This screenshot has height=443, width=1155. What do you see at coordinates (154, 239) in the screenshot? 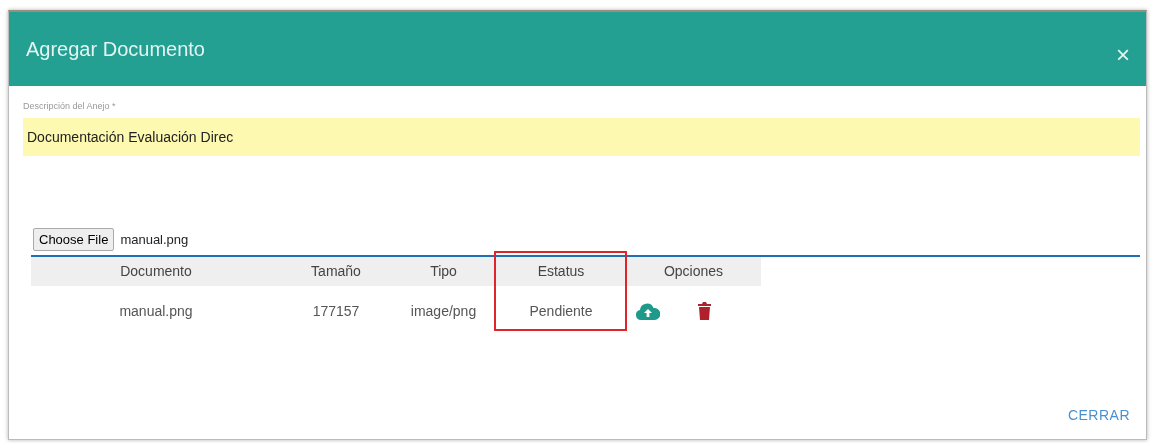
I see `file-name: manual.png` at bounding box center [154, 239].